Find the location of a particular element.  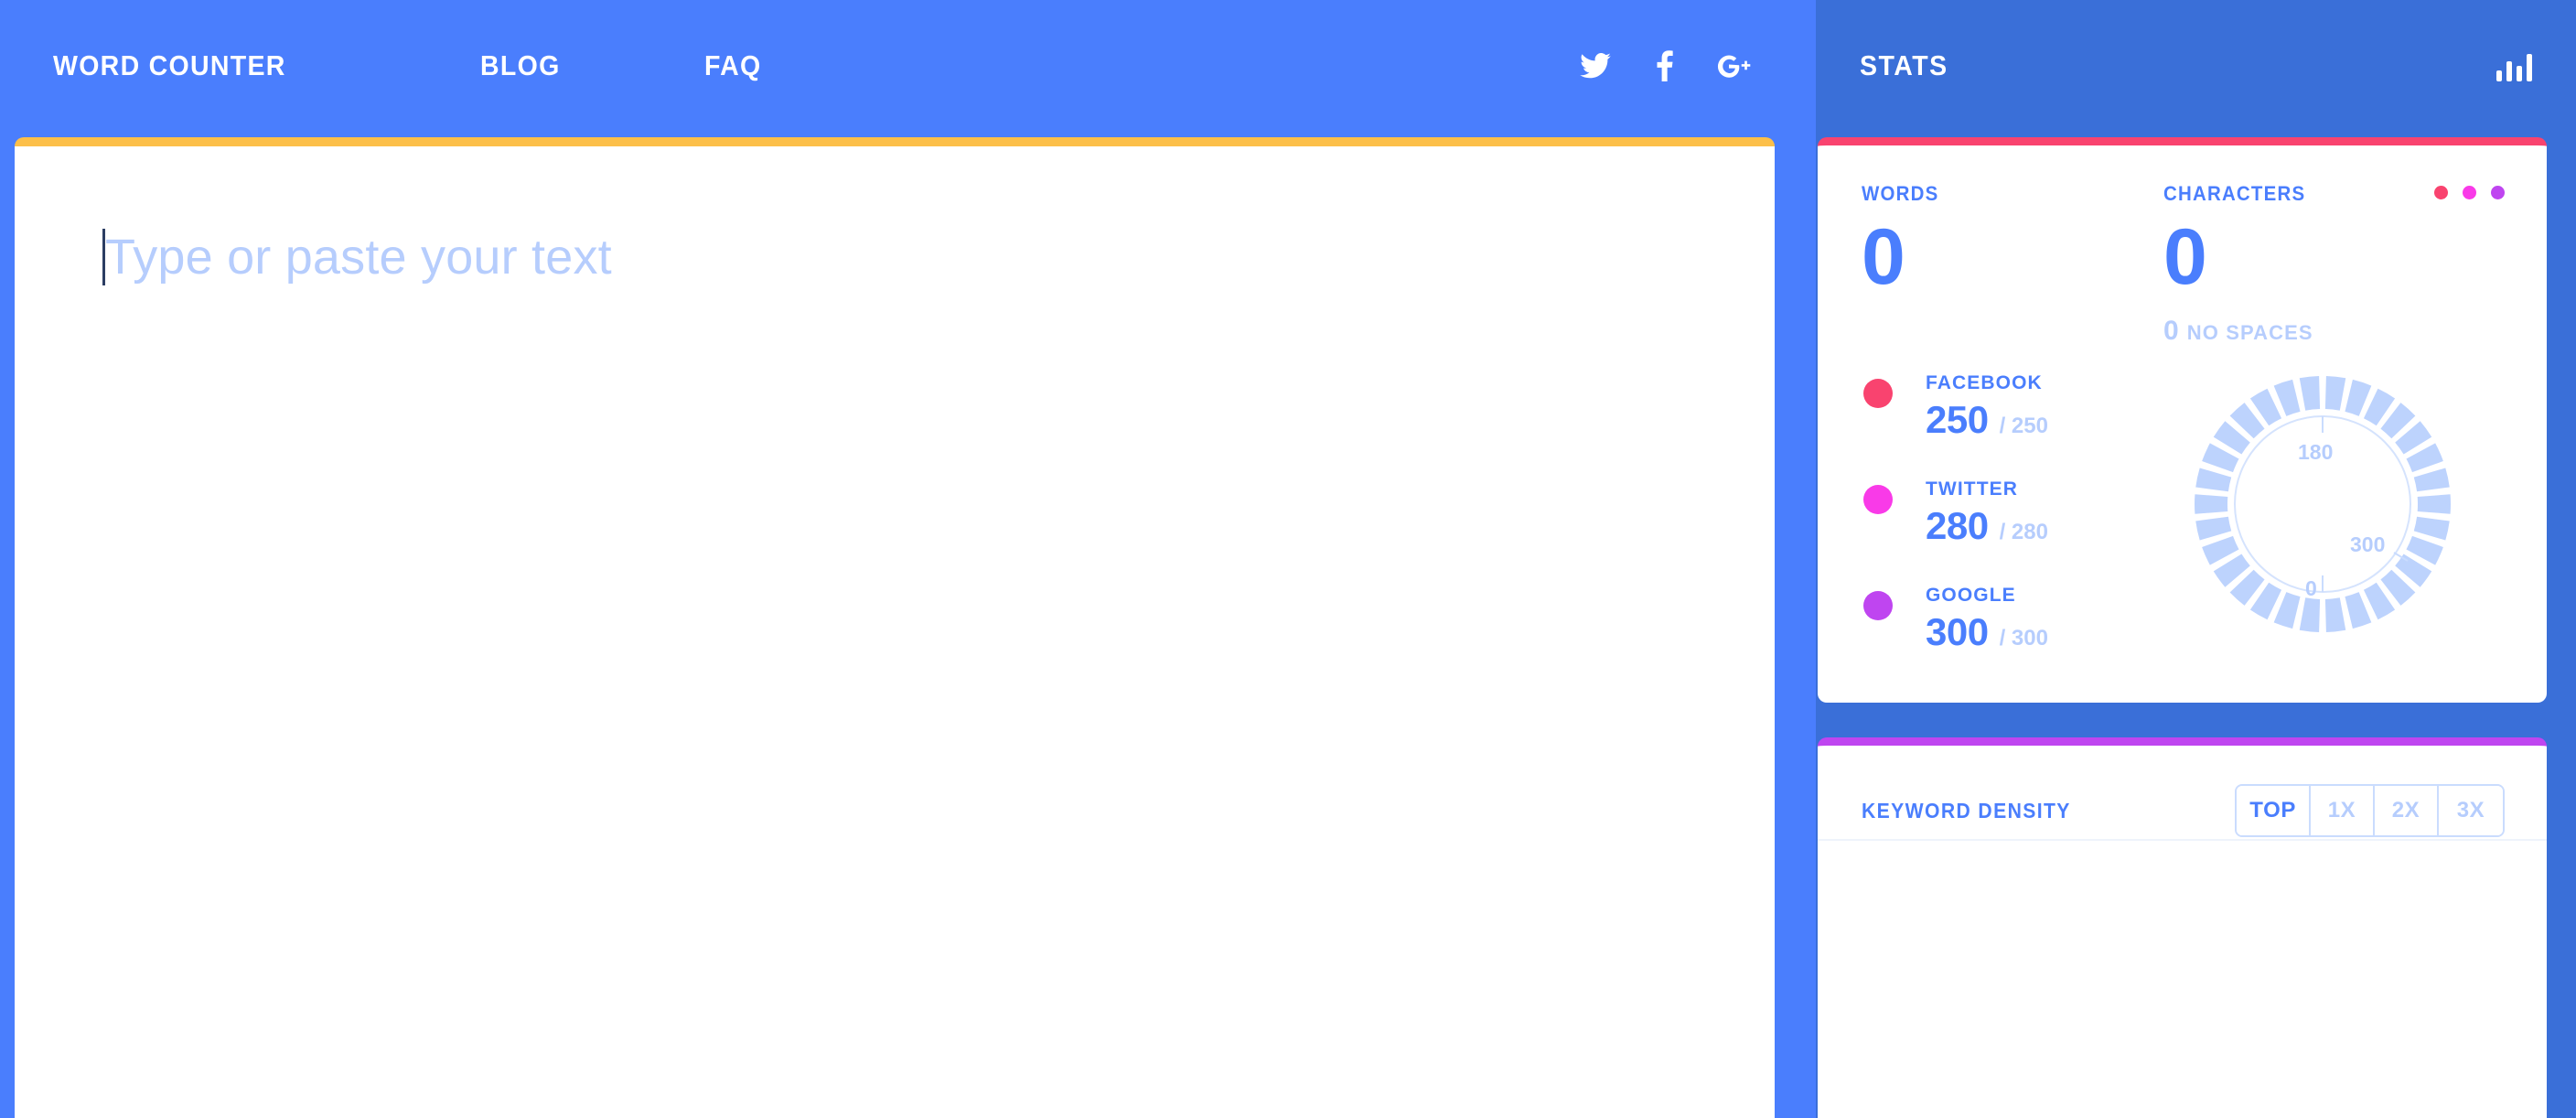

facebook-icon is located at coordinates (1665, 65).